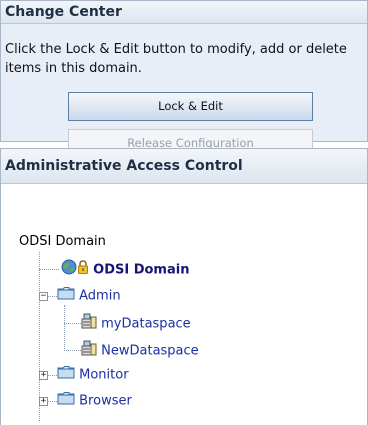 This screenshot has height=425, width=368. I want to click on lock-edit-button: Lock & Edit, so click(190, 106).